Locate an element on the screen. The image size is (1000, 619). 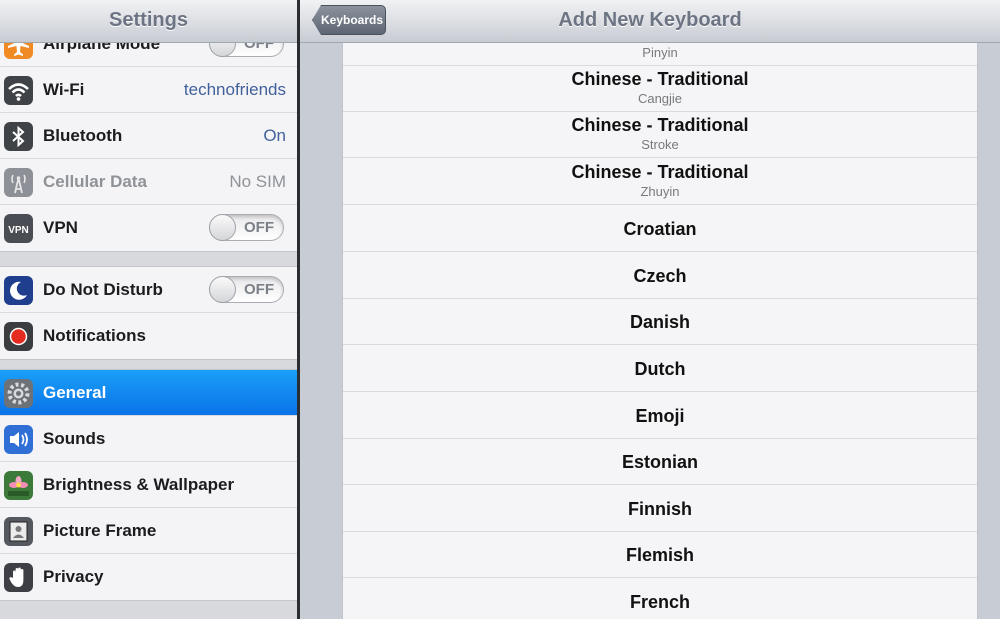
vpn-icon: VPN is located at coordinates (18, 228).